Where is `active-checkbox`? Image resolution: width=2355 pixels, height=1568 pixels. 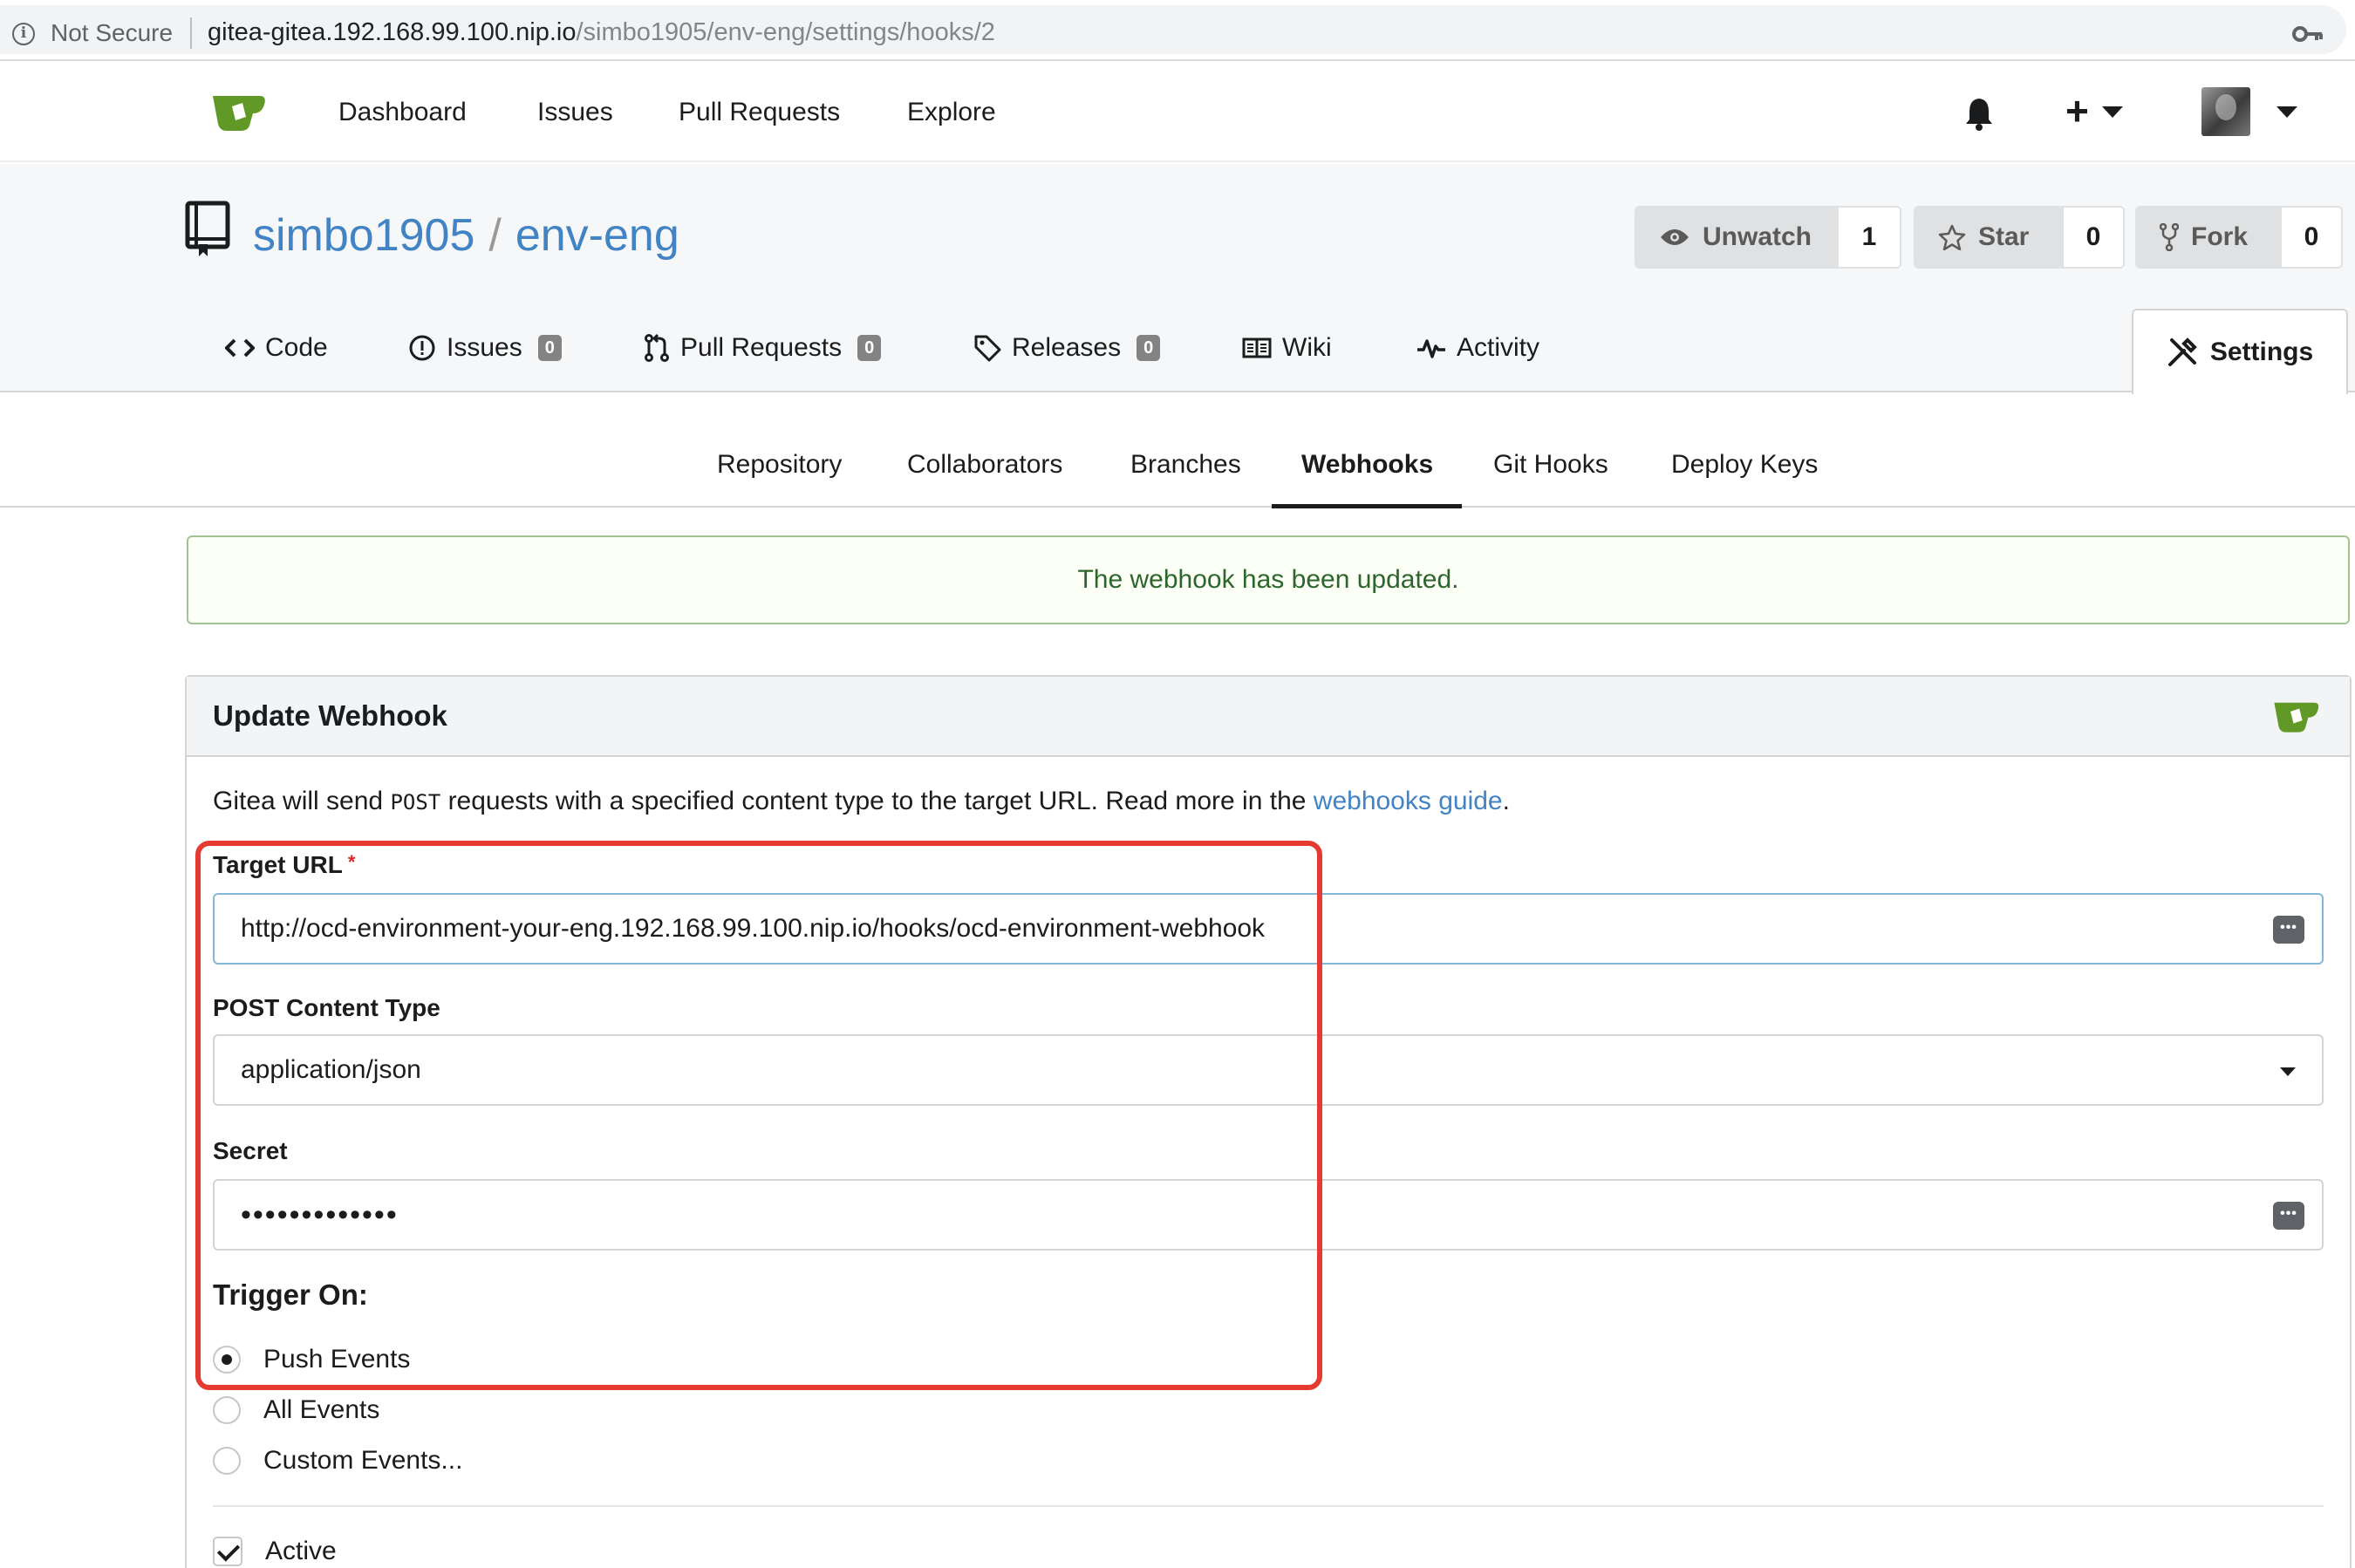
active-checkbox is located at coordinates (227, 1551).